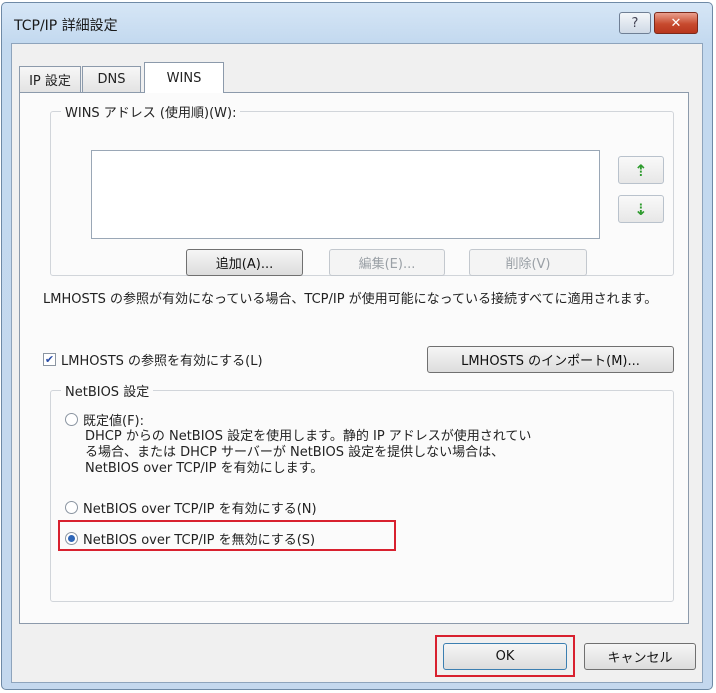 The image size is (716, 693). Describe the element at coordinates (66, 26) in the screenshot. I see `window-title: TCP/IP 詳細設定` at that location.